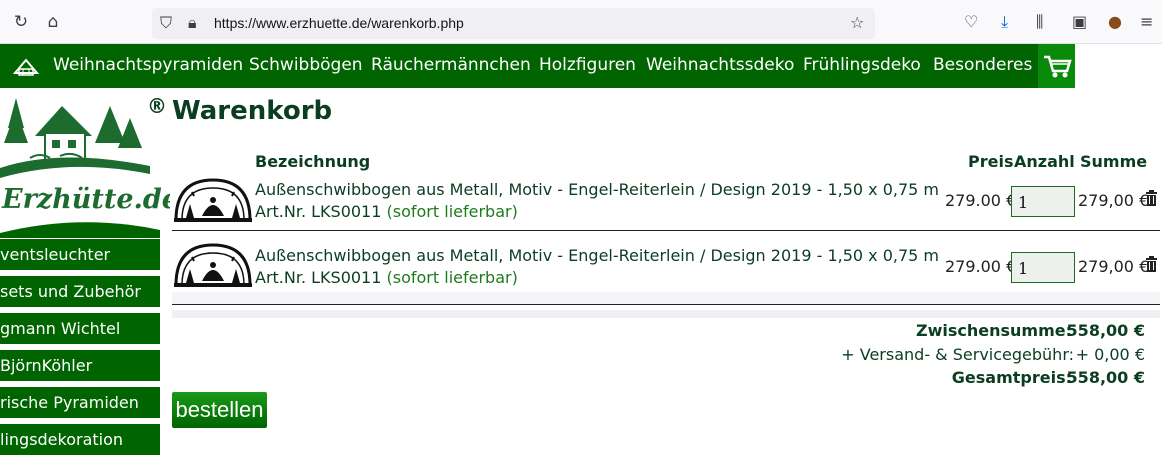 This screenshot has width=1162, height=455. What do you see at coordinates (80, 439) in the screenshot?
I see `sidebar-item-fruehlingsdekoration: lingsdekoration` at bounding box center [80, 439].